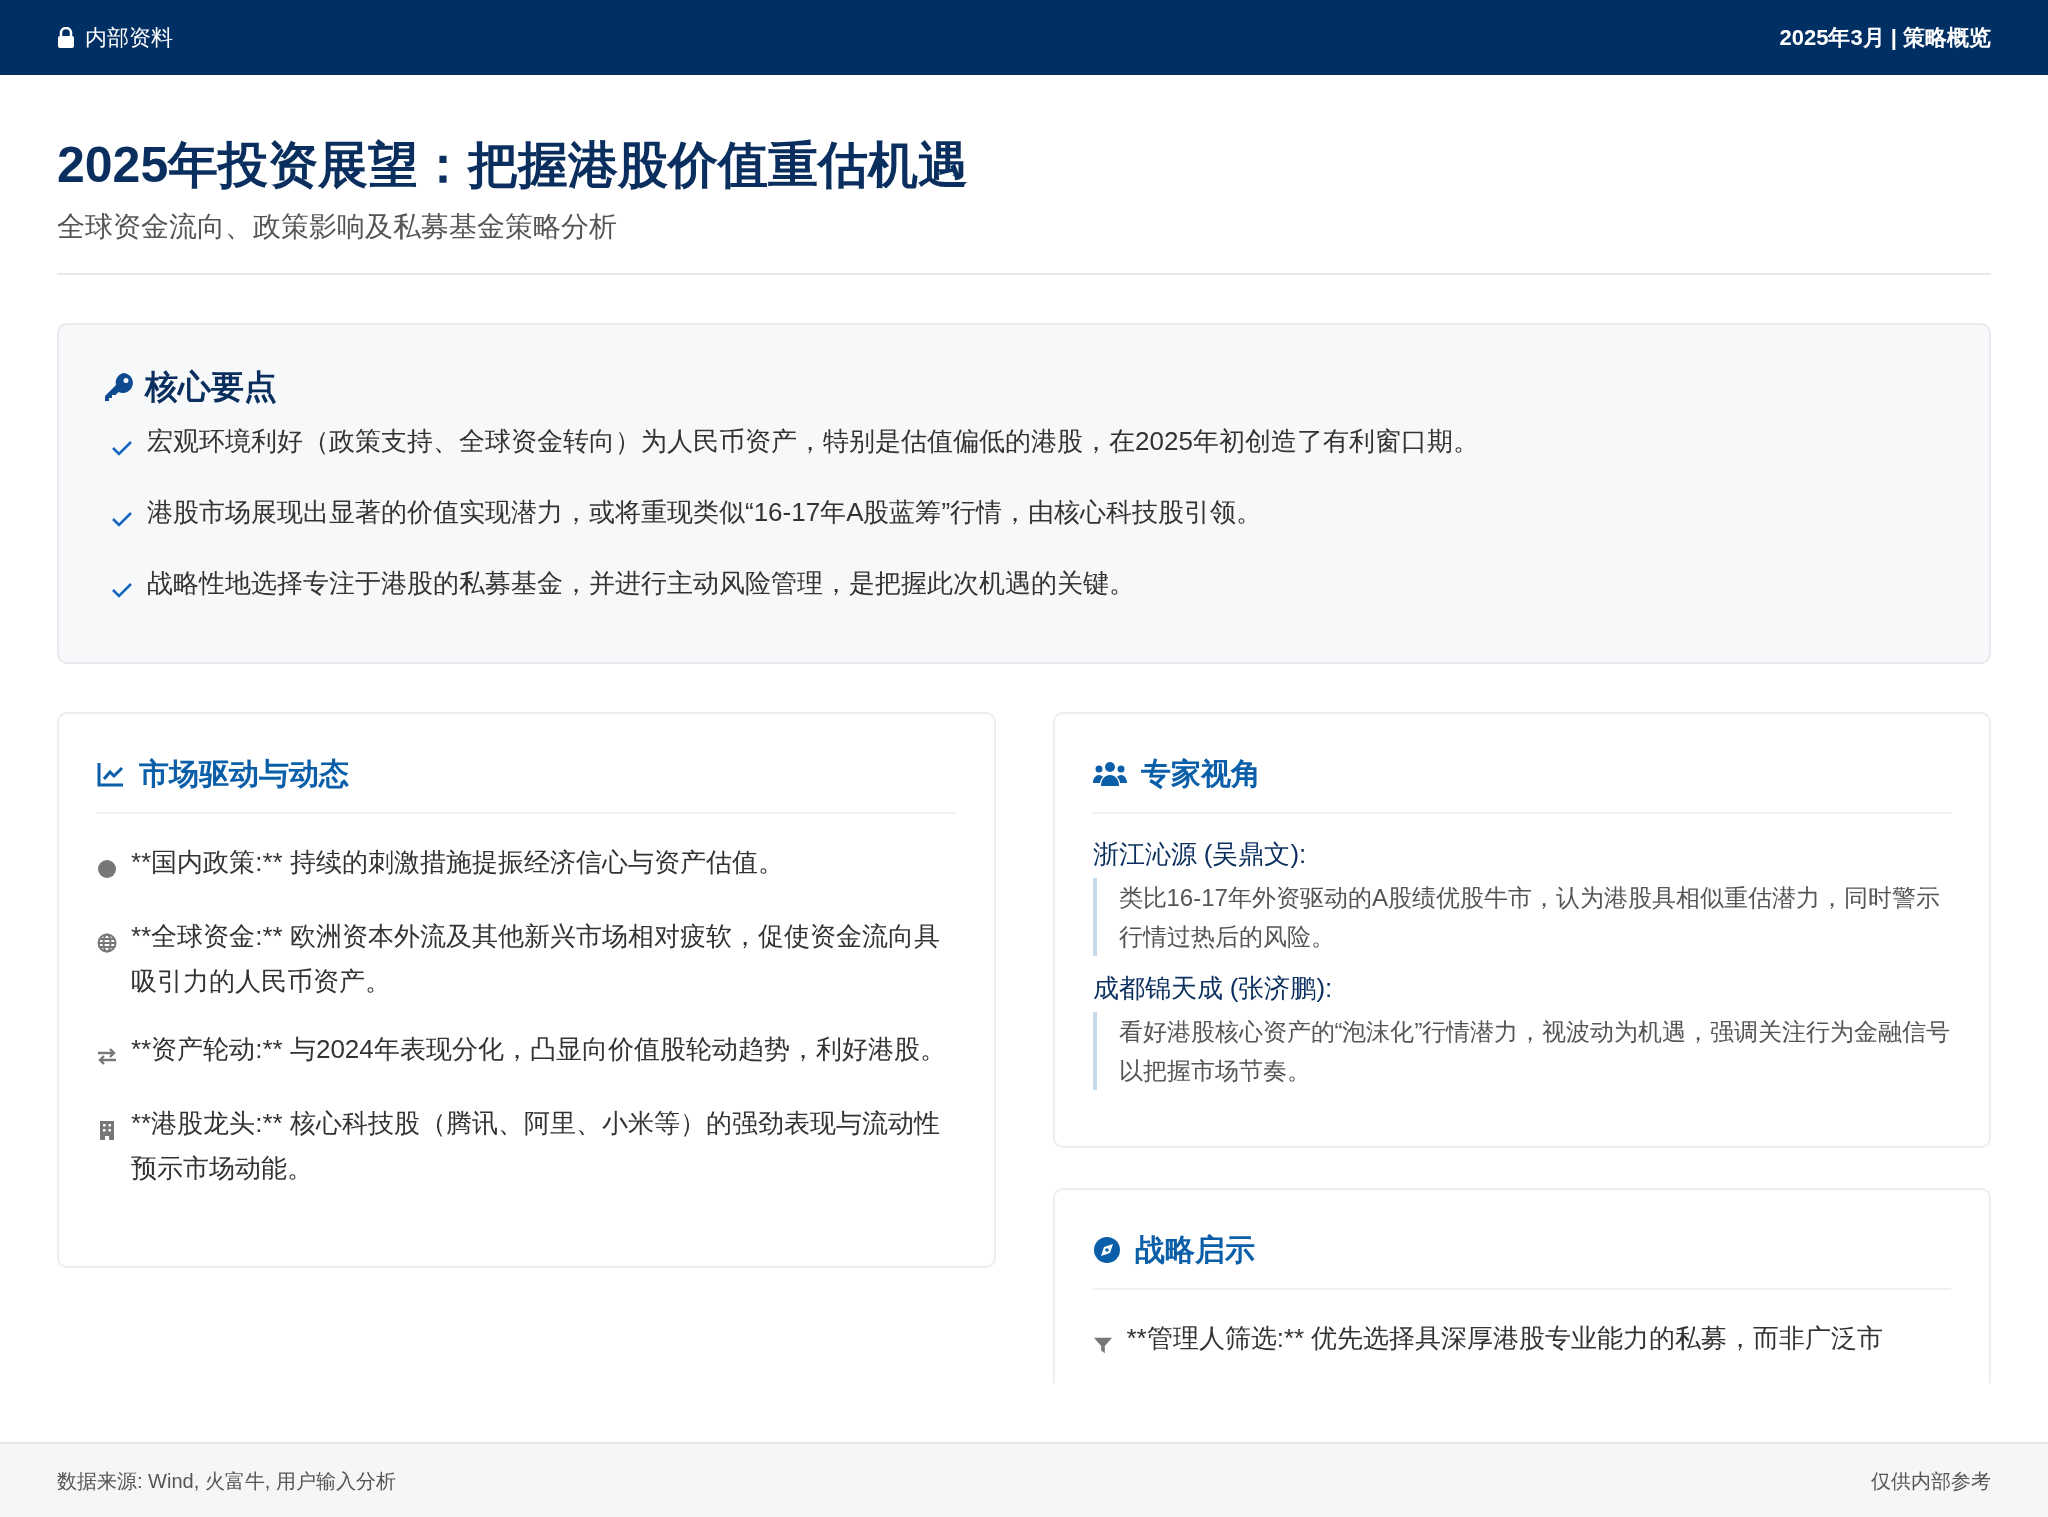 The height and width of the screenshot is (1517, 2048). Describe the element at coordinates (226, 1481) in the screenshot. I see `data-source-note: 数据来源: Wind, 火富牛, 用户输入分析` at that location.